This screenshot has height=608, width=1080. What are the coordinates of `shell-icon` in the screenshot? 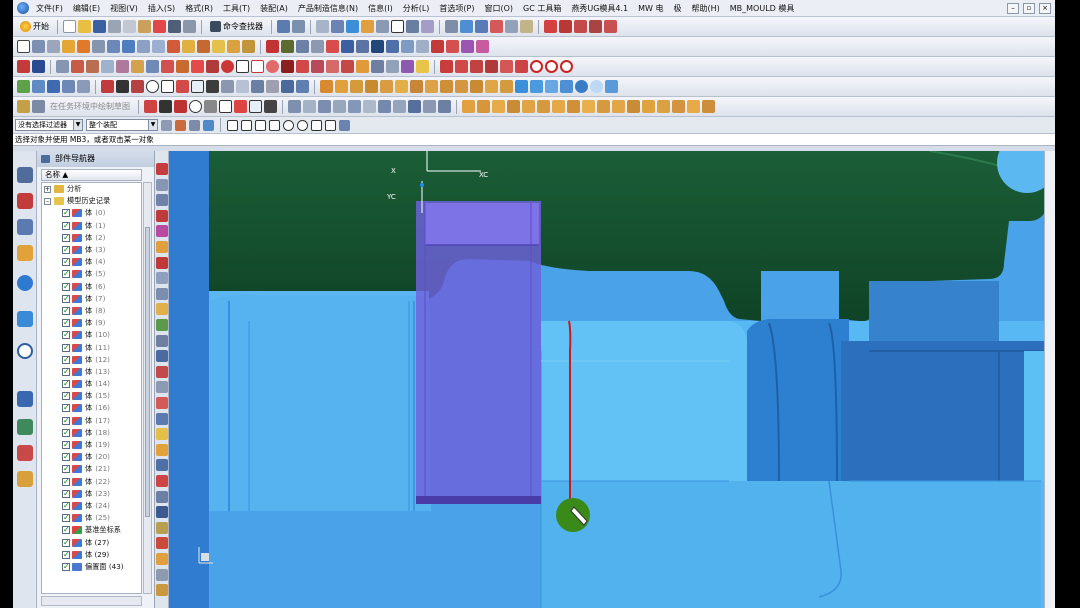 It's located at (143, 46).